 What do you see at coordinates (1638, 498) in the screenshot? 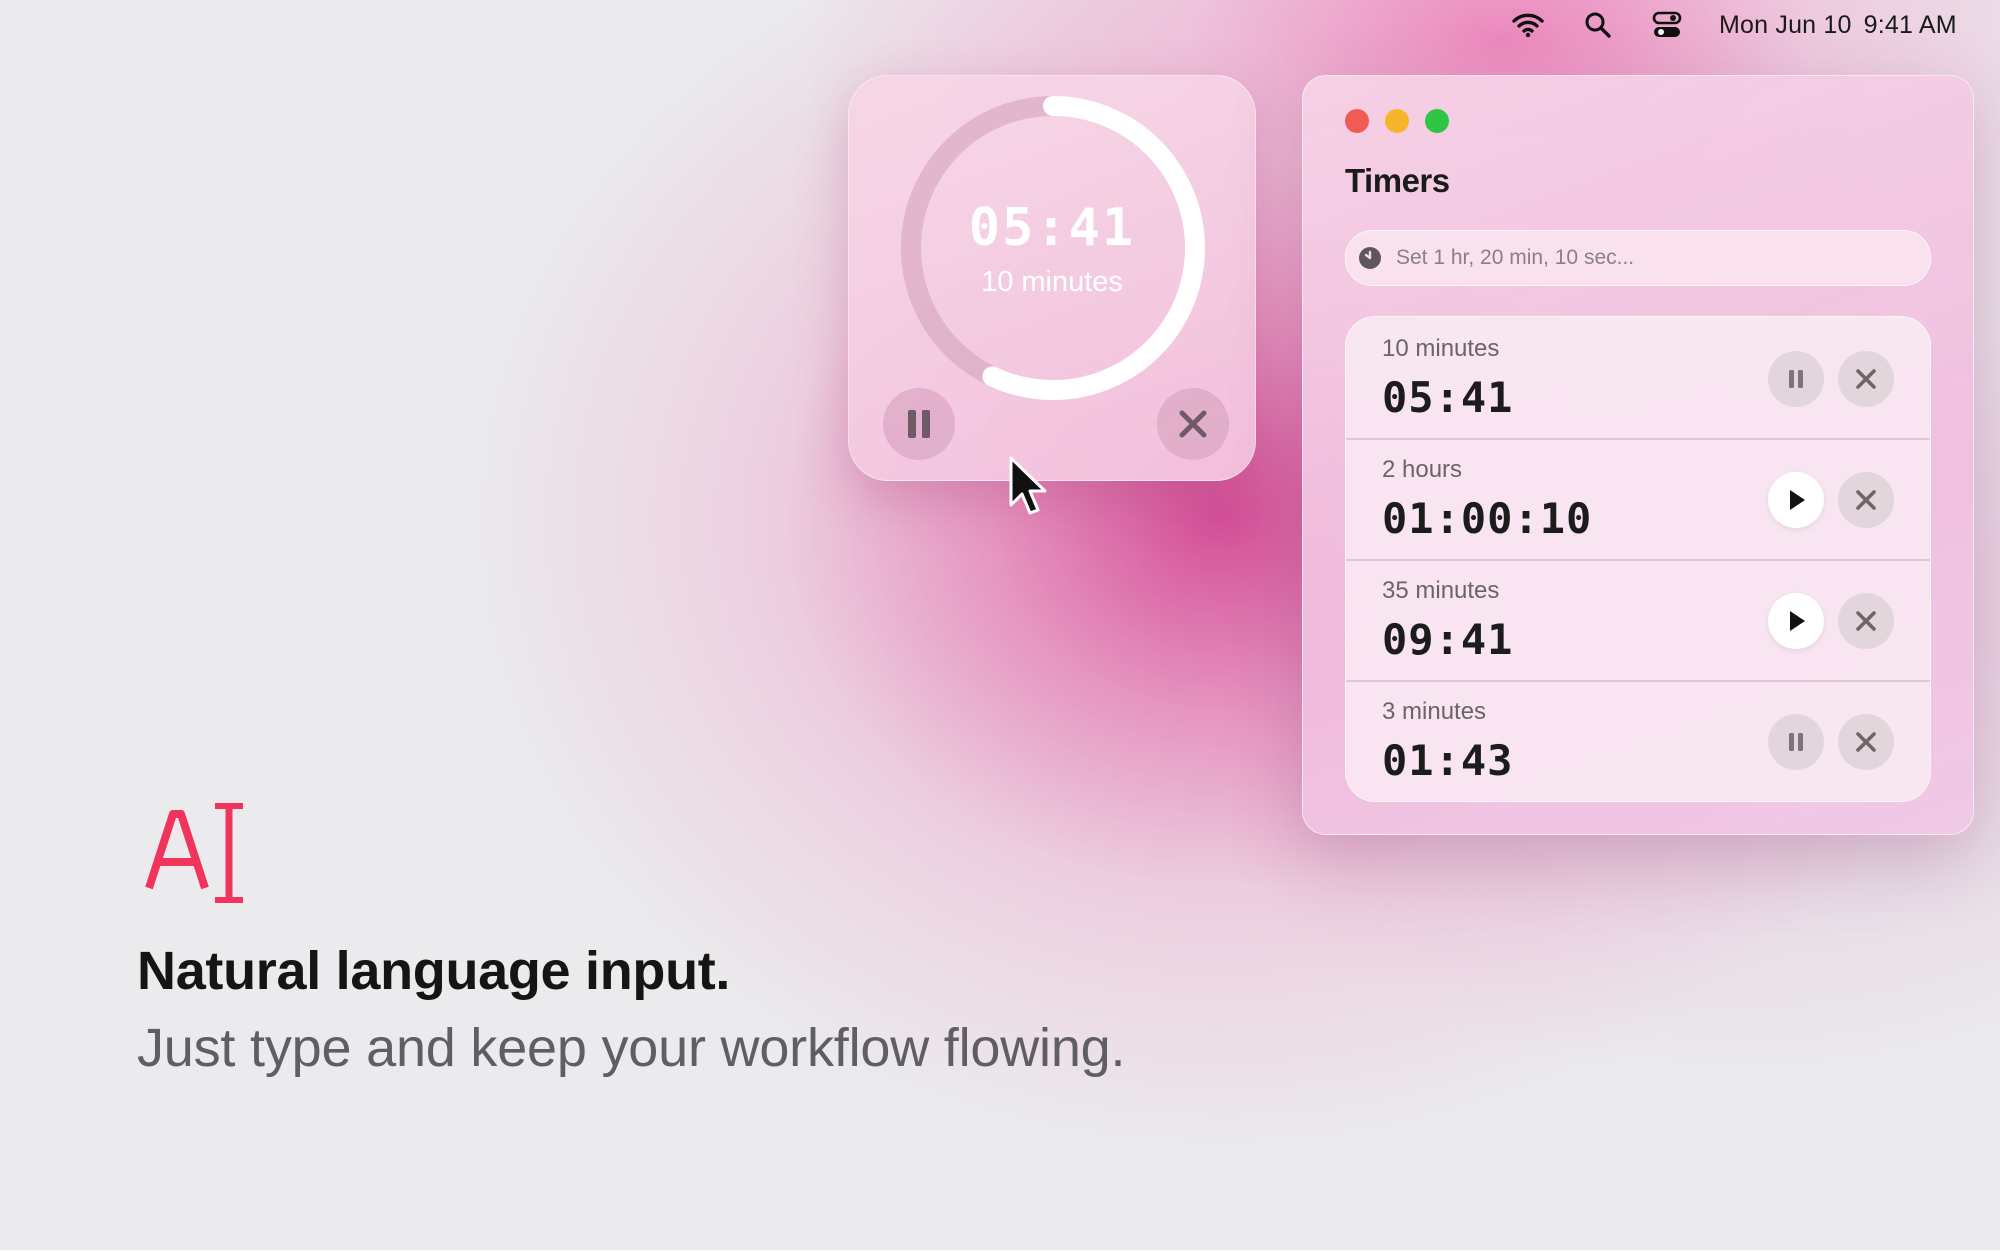
I see `timer-row: 2 hours 01:00:10` at bounding box center [1638, 498].